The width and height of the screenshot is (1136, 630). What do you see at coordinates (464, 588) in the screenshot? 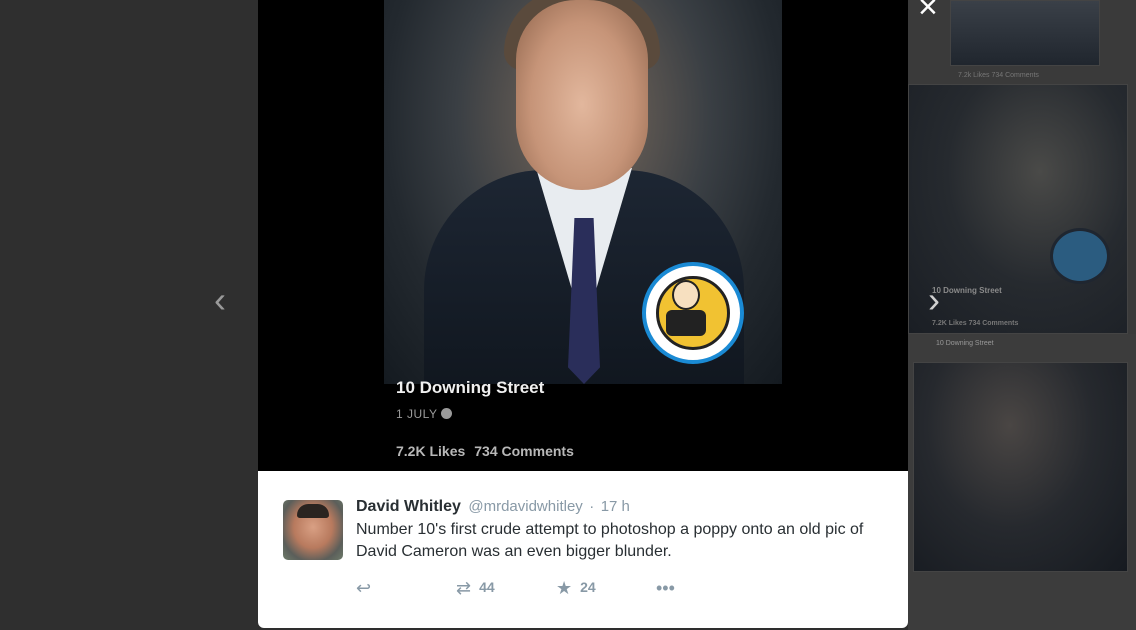
I see `retweet-icon: ⇄` at bounding box center [464, 588].